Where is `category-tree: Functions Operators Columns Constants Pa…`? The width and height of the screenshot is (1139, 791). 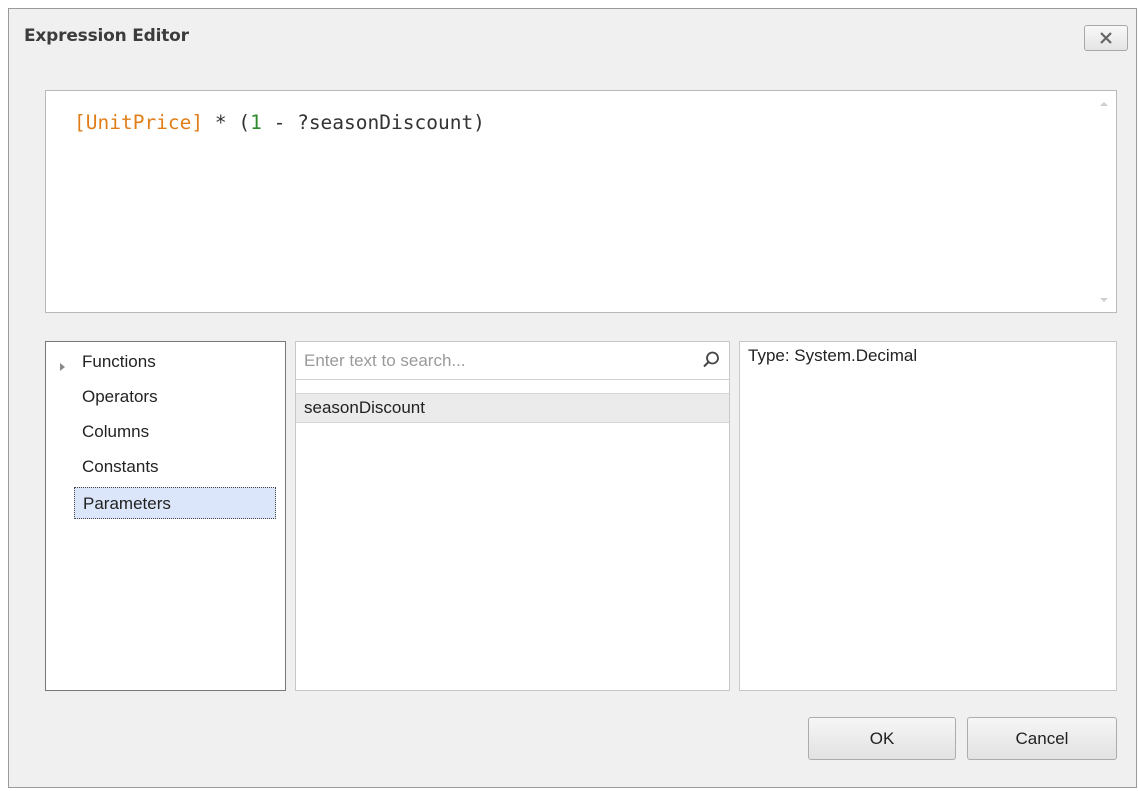 category-tree: Functions Operators Columns Constants Pa… is located at coordinates (165, 516).